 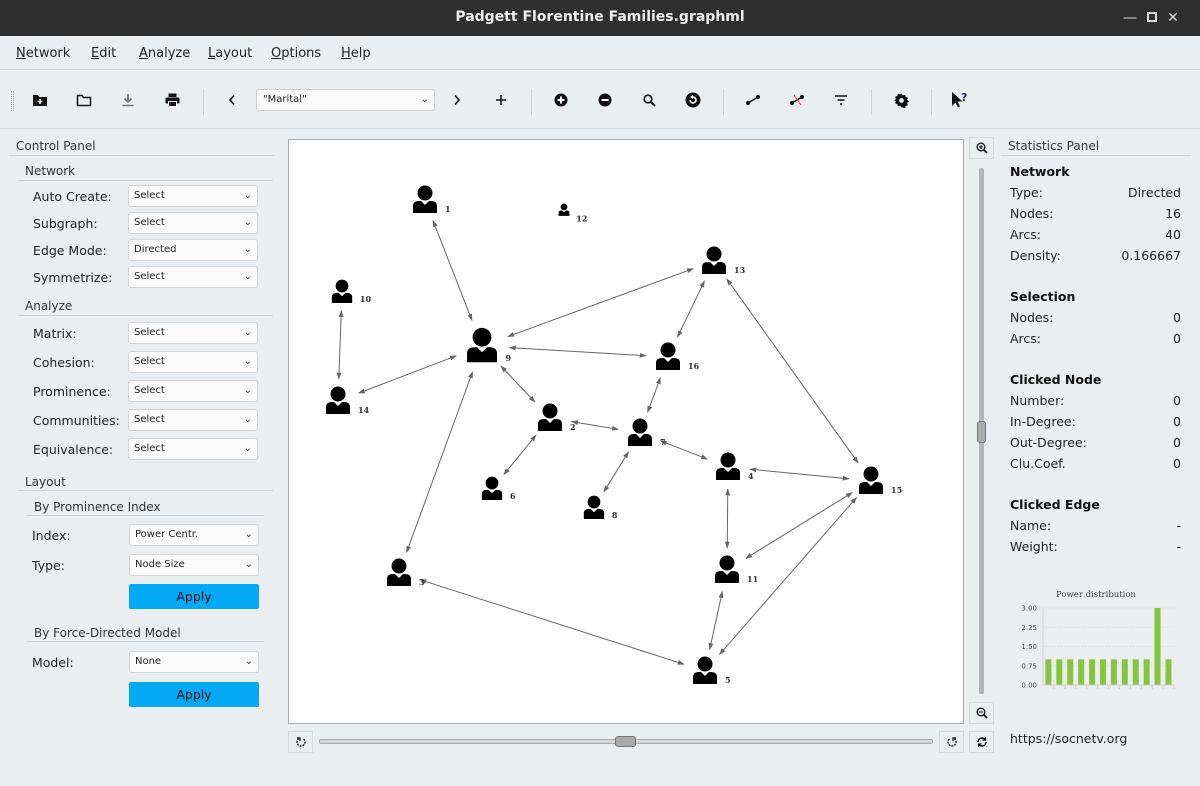 What do you see at coordinates (149, 222) in the screenshot?
I see `select-value: Select` at bounding box center [149, 222].